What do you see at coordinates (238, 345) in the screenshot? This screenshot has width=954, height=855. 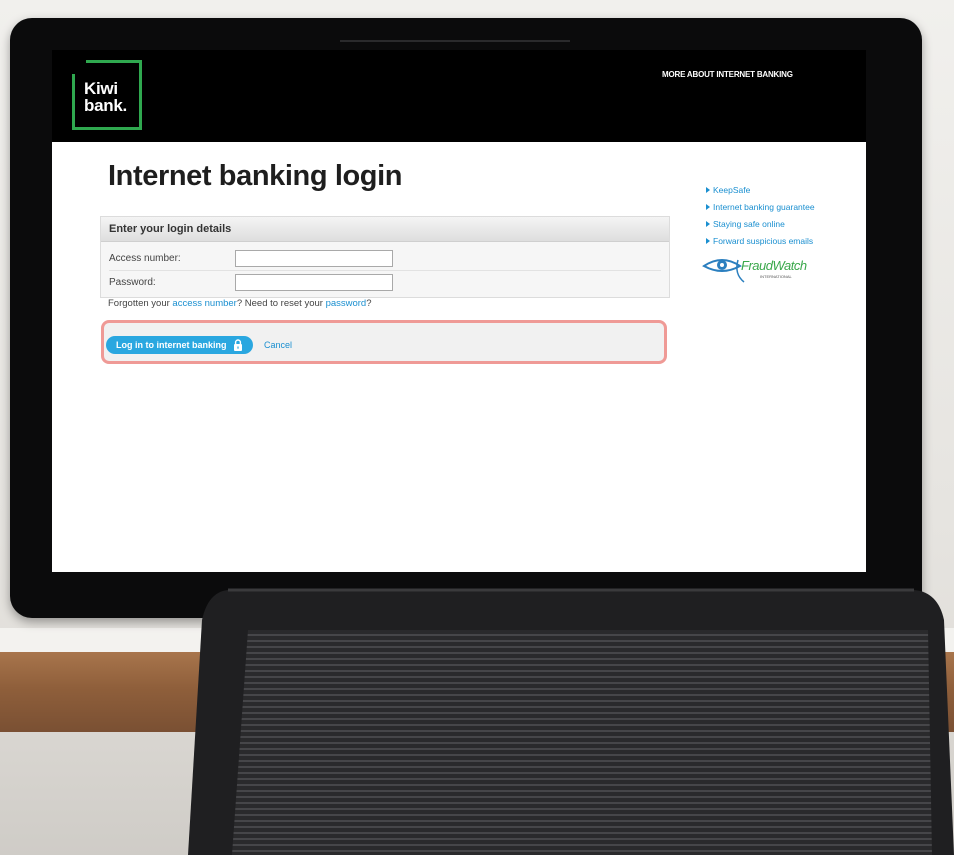 I see `lock-icon` at bounding box center [238, 345].